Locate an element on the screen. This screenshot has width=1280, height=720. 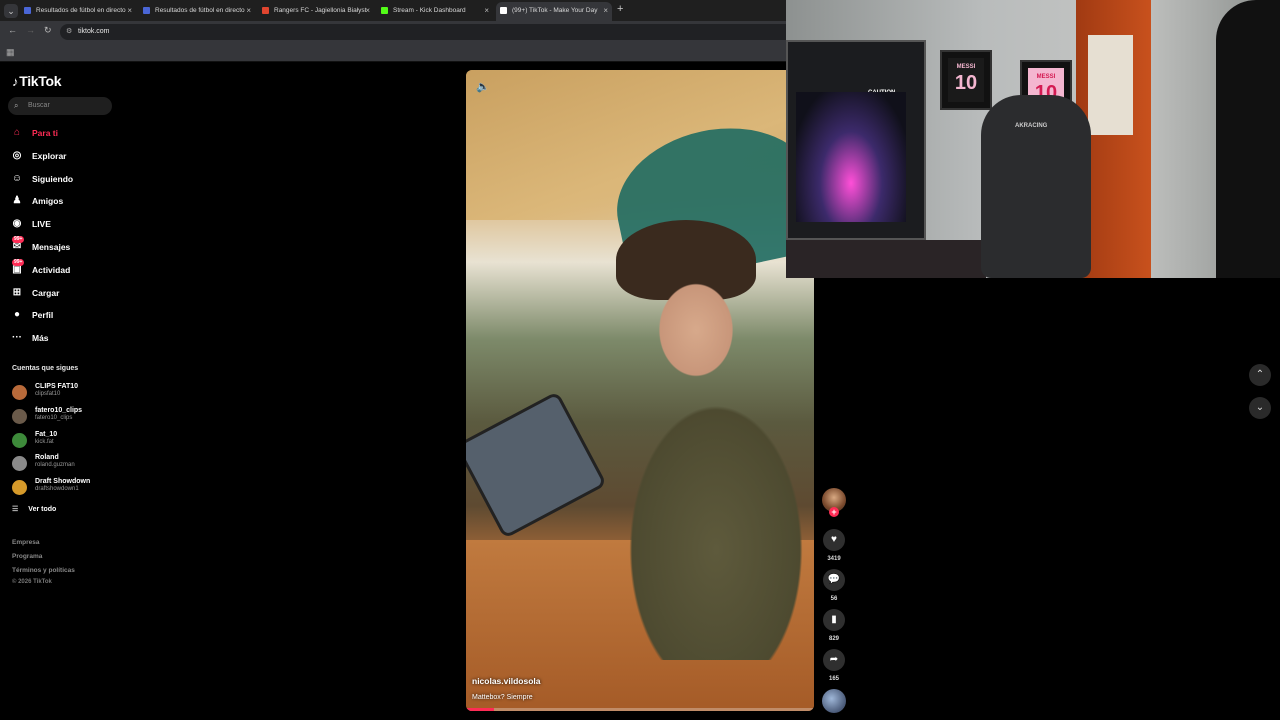
save-button: ▮ is located at coordinates (834, 620).